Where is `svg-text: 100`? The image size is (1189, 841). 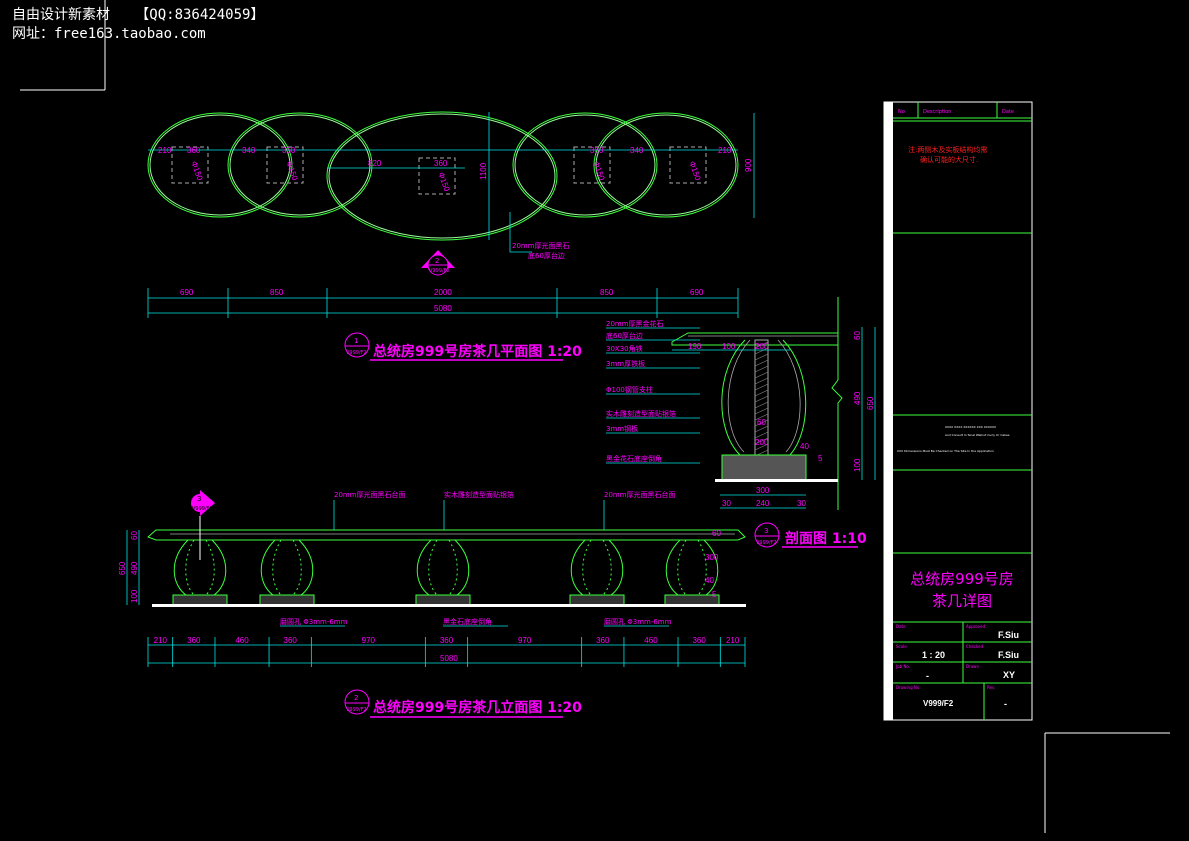
svg-text: 100 is located at coordinates (857, 465).